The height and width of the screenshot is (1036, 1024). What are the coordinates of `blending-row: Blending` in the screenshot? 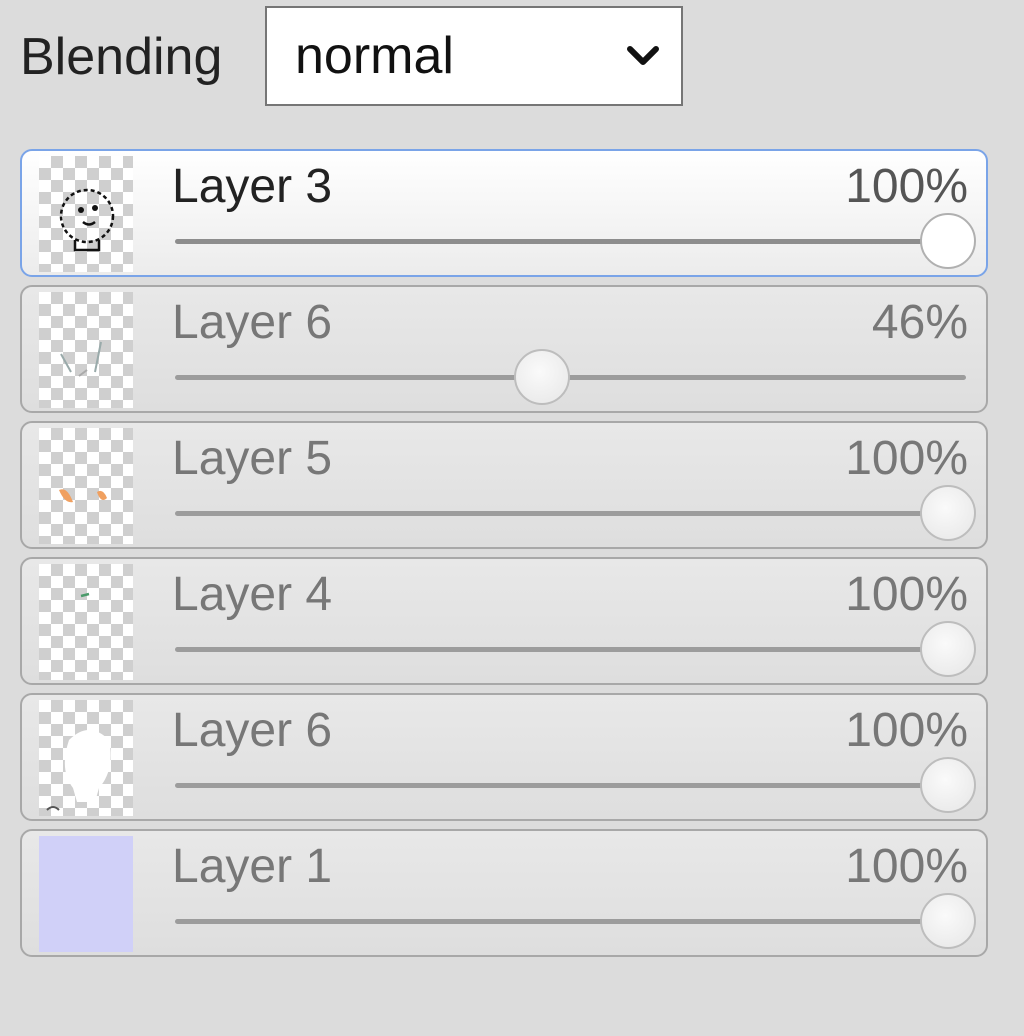 It's located at (132, 57).